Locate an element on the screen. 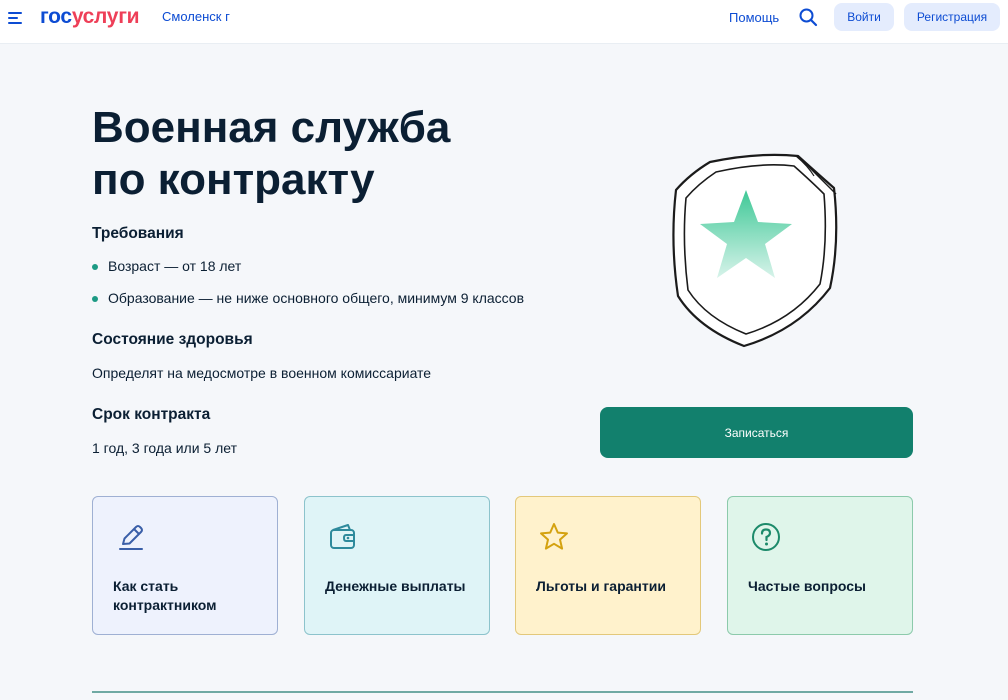 This screenshot has height=700, width=1008. card-payments: Денежные выплаты is located at coordinates (397, 565).